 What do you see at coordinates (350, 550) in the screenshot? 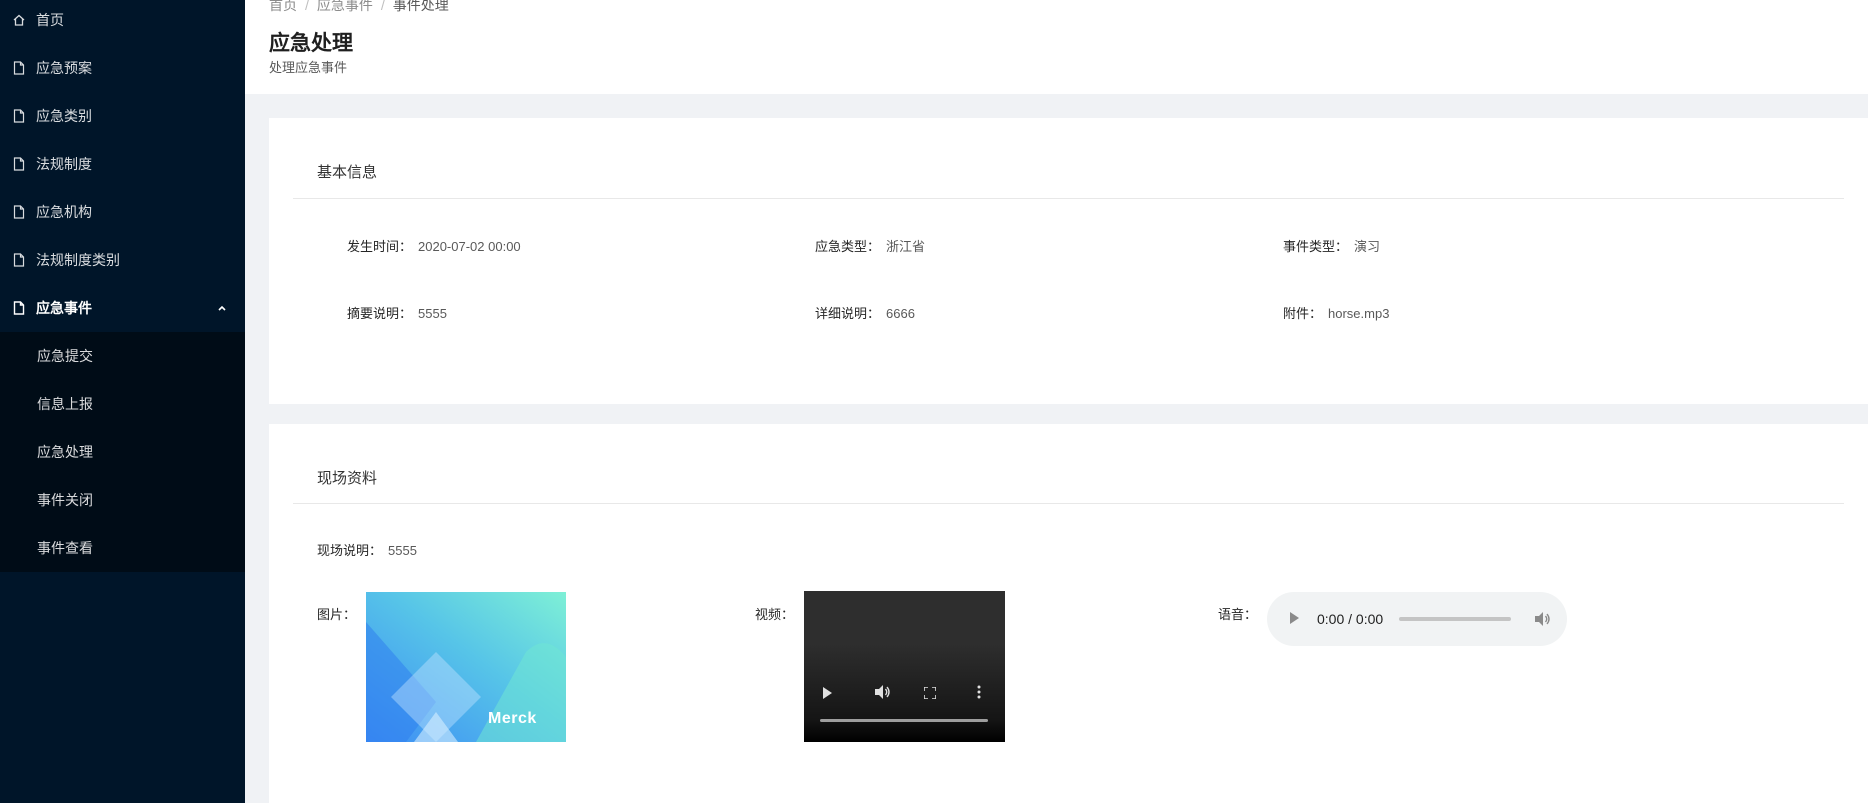
I see `field-label: 现场说明：` at bounding box center [350, 550].